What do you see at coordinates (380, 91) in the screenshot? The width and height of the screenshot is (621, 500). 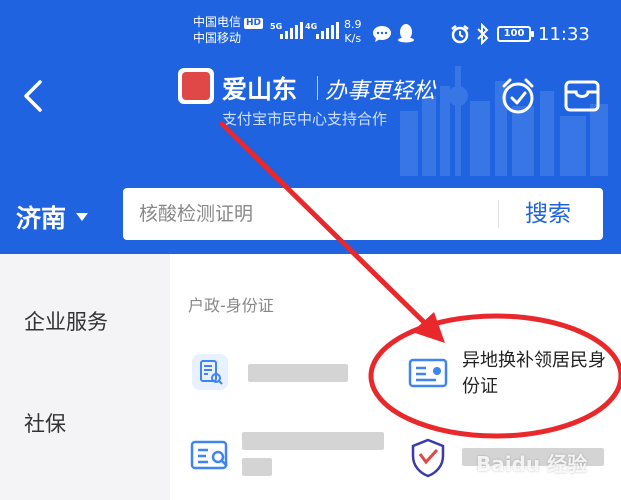 I see `brand-slogan: 办事更轻松` at bounding box center [380, 91].